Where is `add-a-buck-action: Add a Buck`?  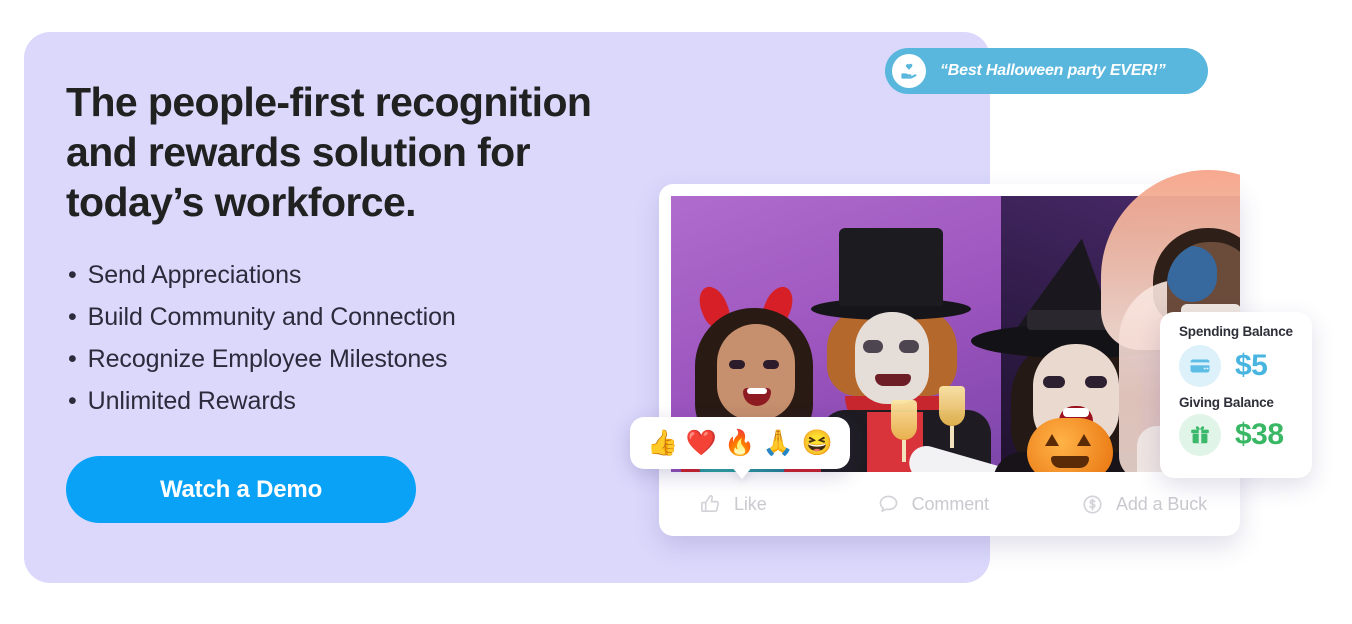
add-a-buck-action: Add a Buck is located at coordinates (1144, 504).